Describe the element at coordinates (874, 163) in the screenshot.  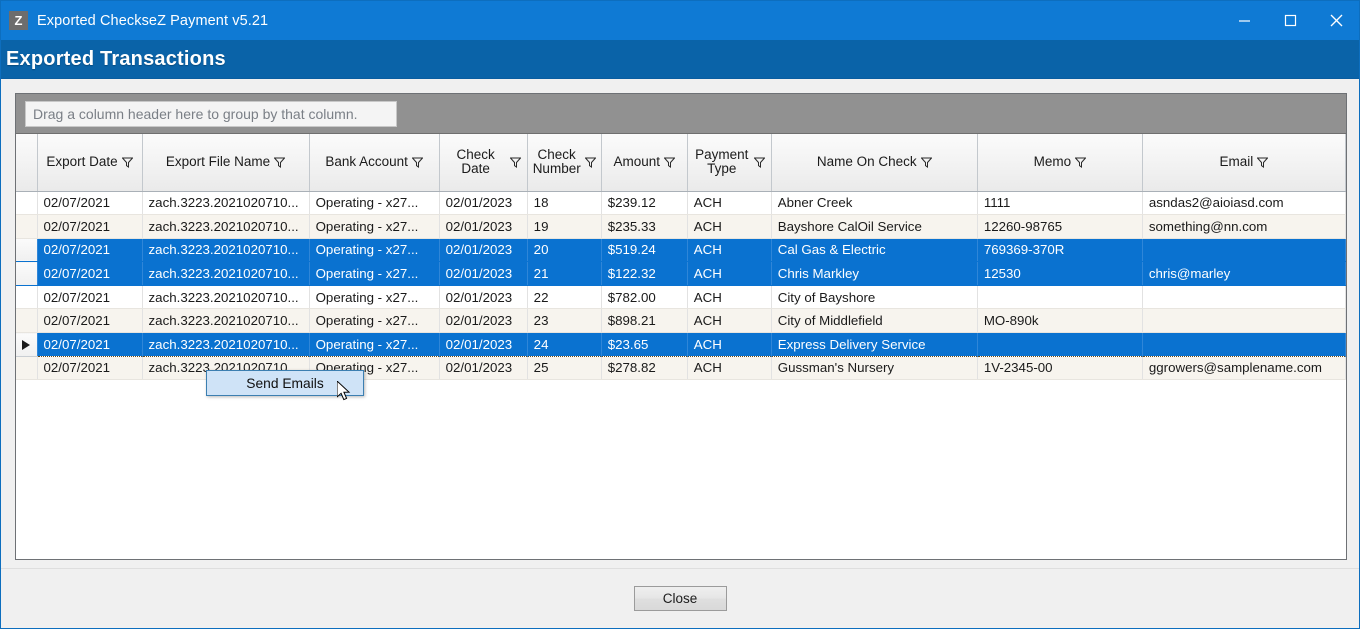
I see `column-header-name_on_check: Name On Check` at that location.